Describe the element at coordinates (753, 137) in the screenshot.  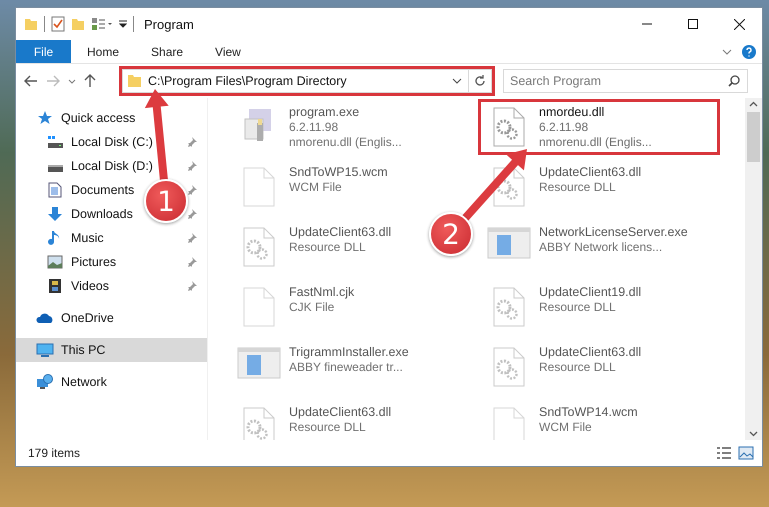
I see `scrollbar-thumb` at that location.